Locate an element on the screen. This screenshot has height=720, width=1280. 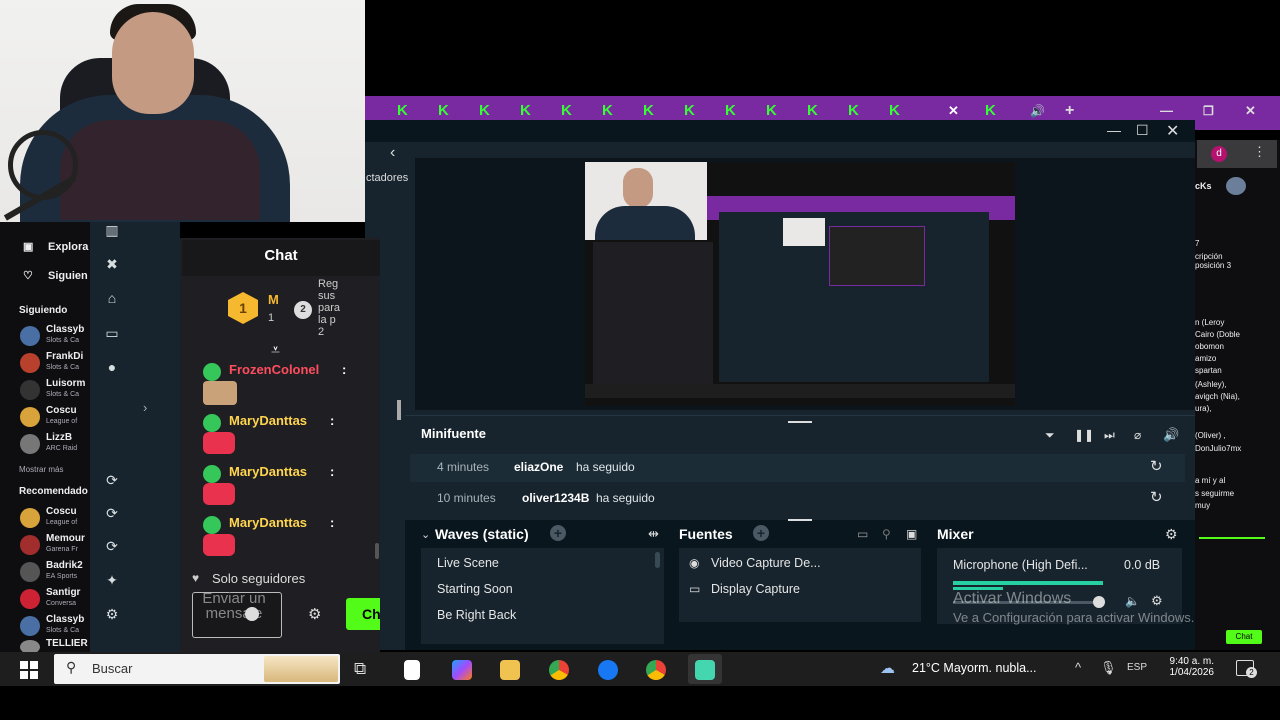
record-icon: ● is located at coordinates (112, 367).